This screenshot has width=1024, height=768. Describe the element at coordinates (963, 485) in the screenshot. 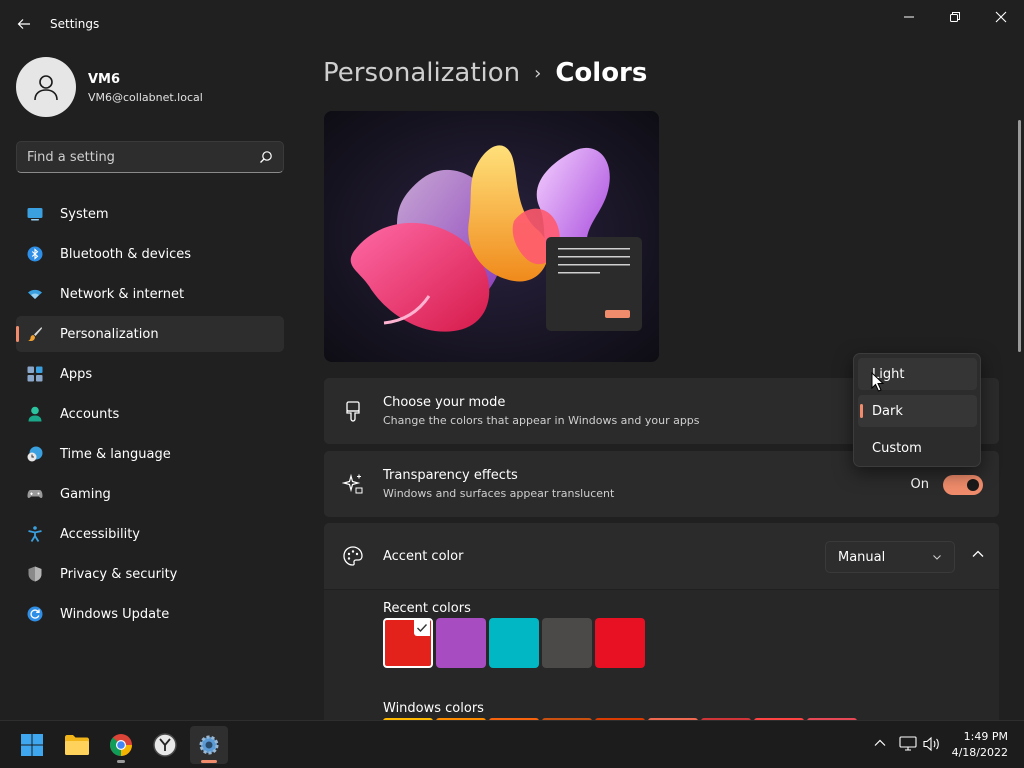

I see `transparency-toggle` at that location.